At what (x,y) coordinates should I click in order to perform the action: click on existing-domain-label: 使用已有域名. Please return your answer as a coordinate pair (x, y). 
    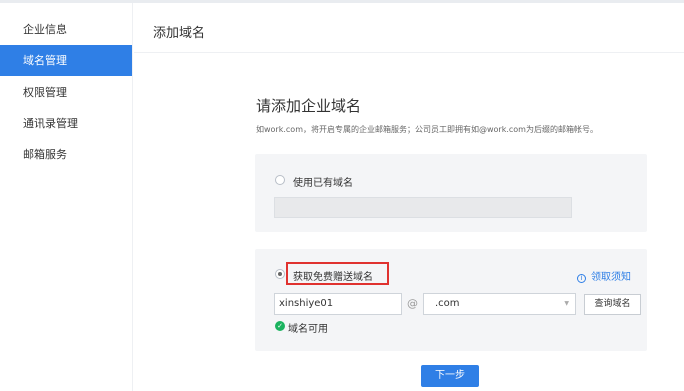
    Looking at the image, I should click on (323, 181).